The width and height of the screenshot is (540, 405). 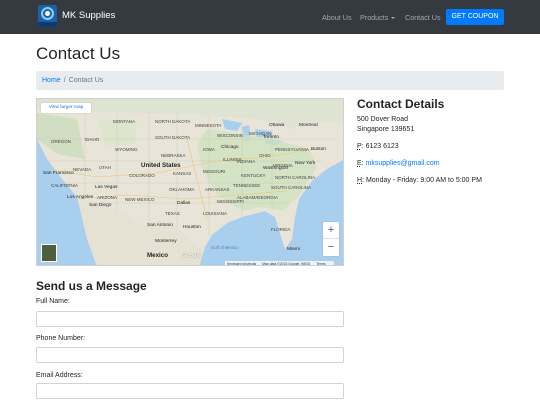 What do you see at coordinates (166, 241) in the screenshot?
I see `map-city-monterrey: Monterrey` at bounding box center [166, 241].